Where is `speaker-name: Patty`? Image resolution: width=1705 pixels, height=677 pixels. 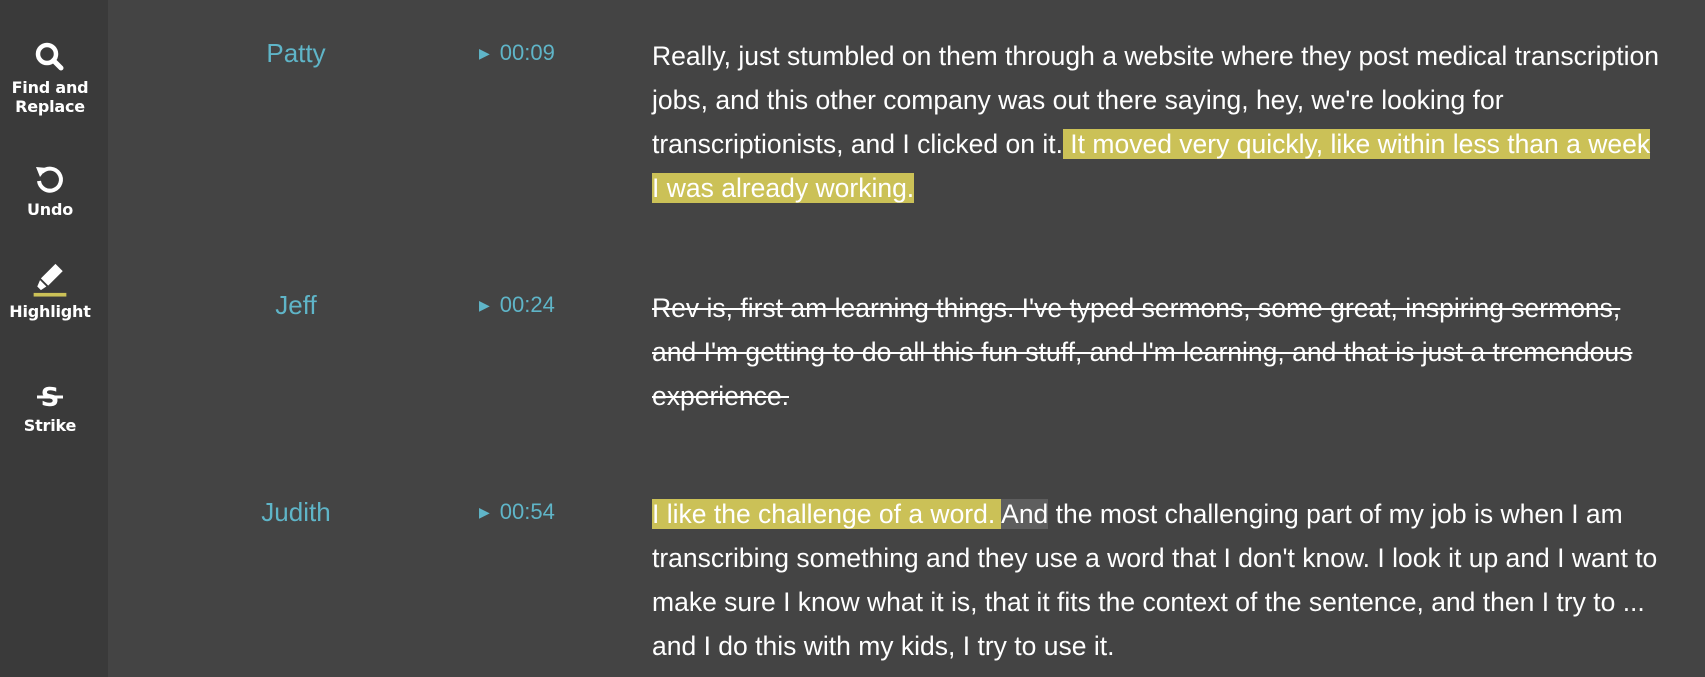
speaker-name: Patty is located at coordinates (296, 53).